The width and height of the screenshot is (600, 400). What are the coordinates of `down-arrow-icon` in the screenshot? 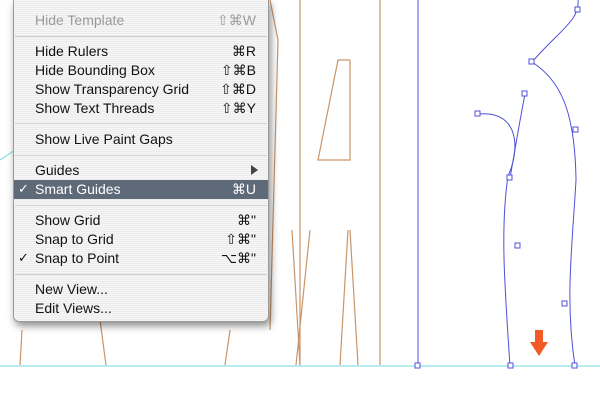 It's located at (539, 343).